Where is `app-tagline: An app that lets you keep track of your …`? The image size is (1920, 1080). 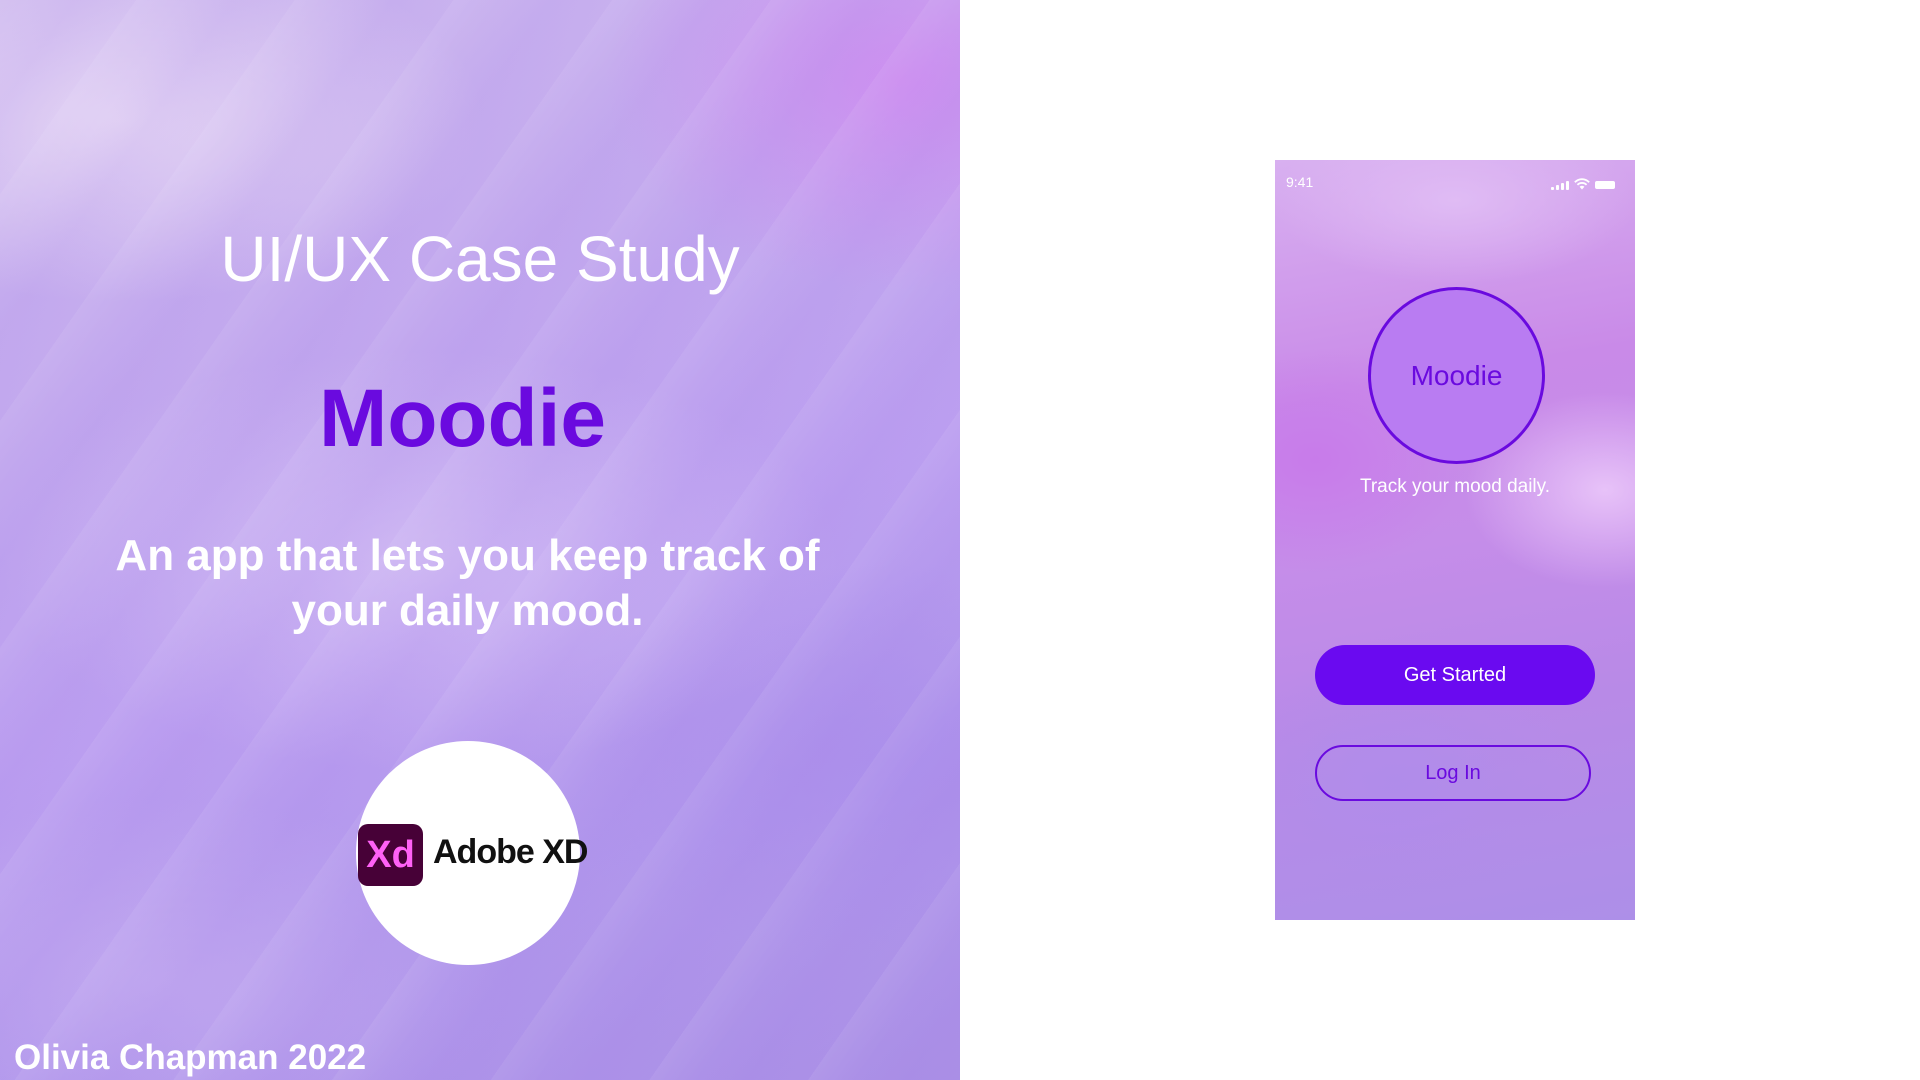
app-tagline: An app that lets you keep track of your … is located at coordinates (467, 583).